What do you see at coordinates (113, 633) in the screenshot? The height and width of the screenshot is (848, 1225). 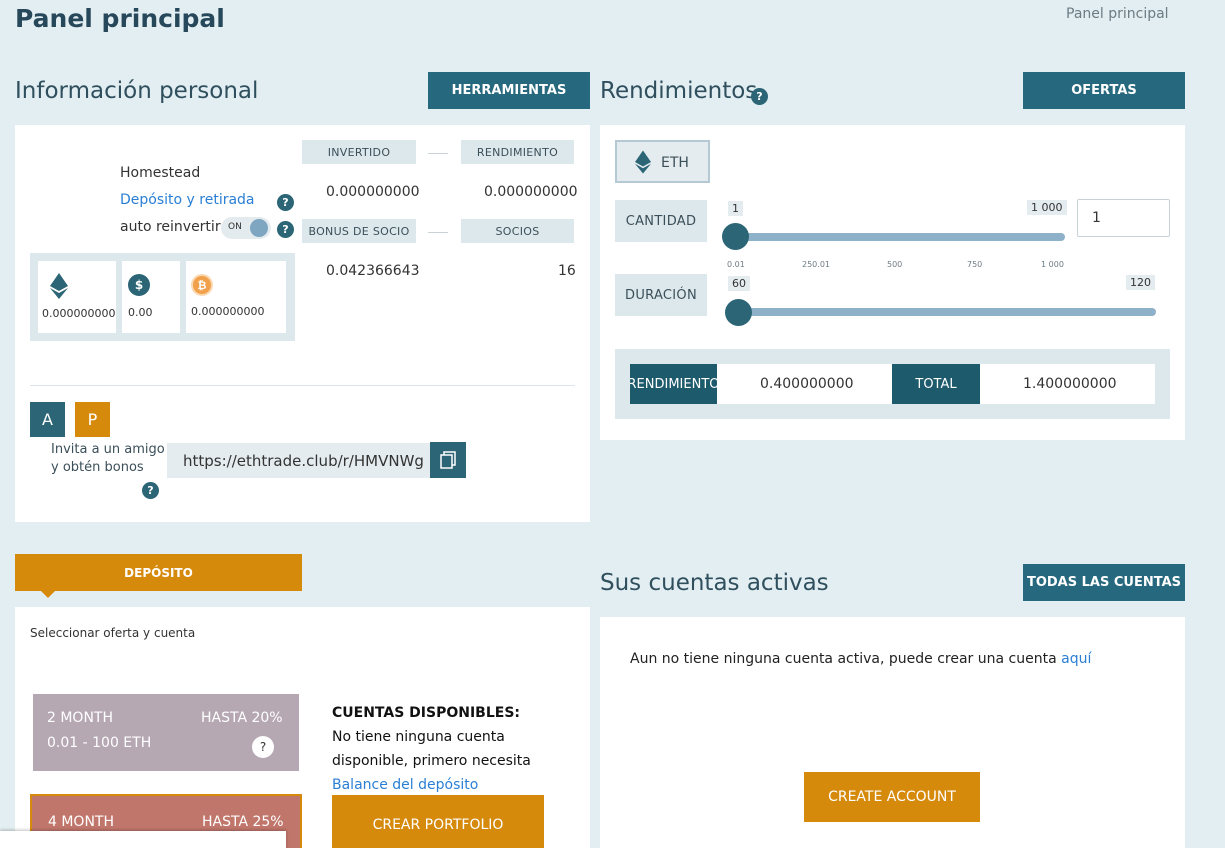 I see `select-offer-text: Seleccionar oferta y cuenta` at bounding box center [113, 633].